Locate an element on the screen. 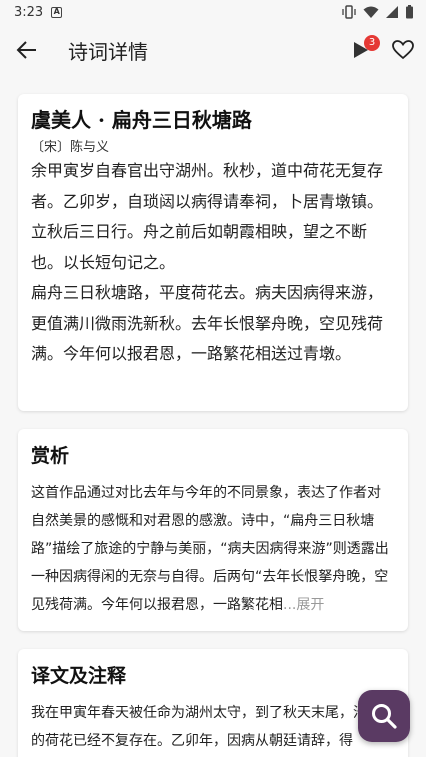  heart-outline-icon is located at coordinates (403, 50).